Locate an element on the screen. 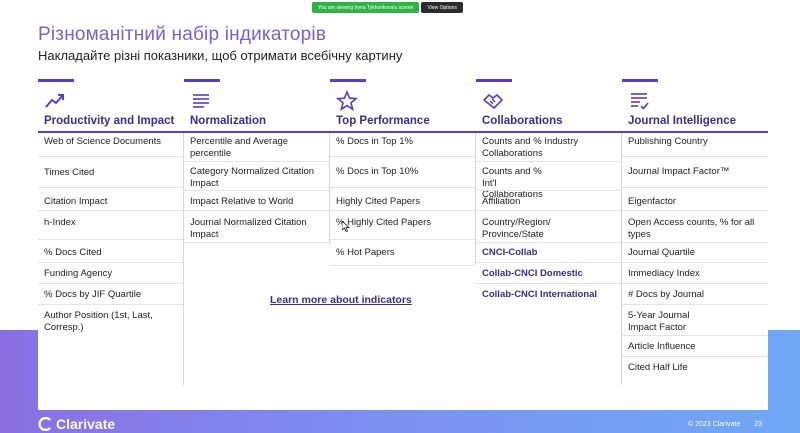 The height and width of the screenshot is (433, 800). column-heading: Top Performance is located at coordinates (383, 121).